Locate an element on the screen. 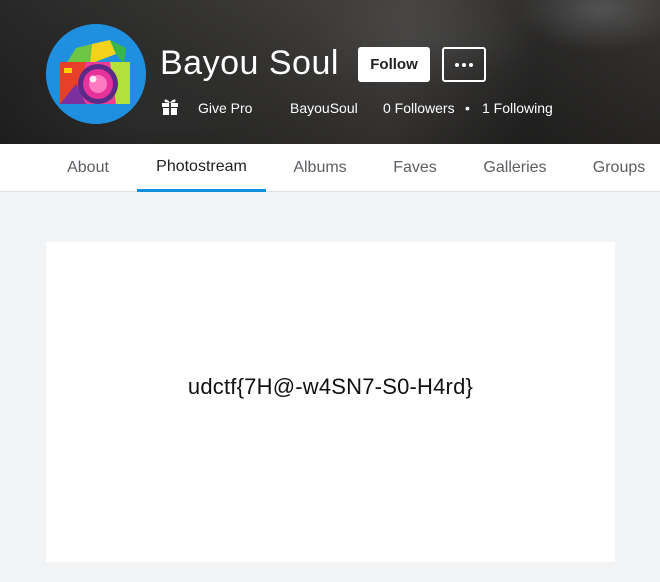  tab-photostream: Photostream is located at coordinates (201, 168).